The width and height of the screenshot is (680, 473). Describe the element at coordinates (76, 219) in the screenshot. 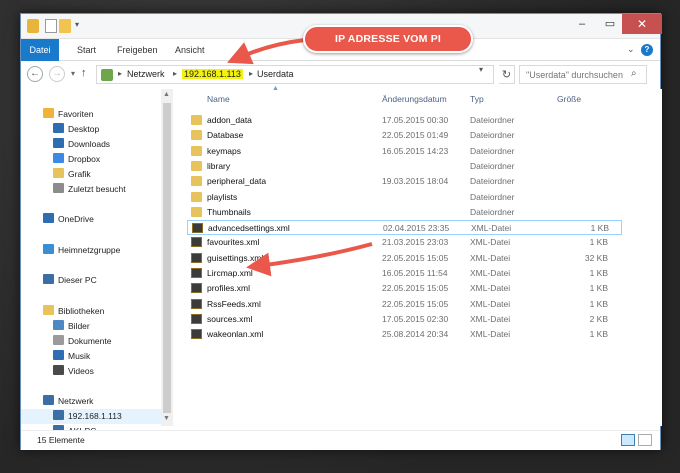

I see `nav-item-label: OneDrive` at that location.